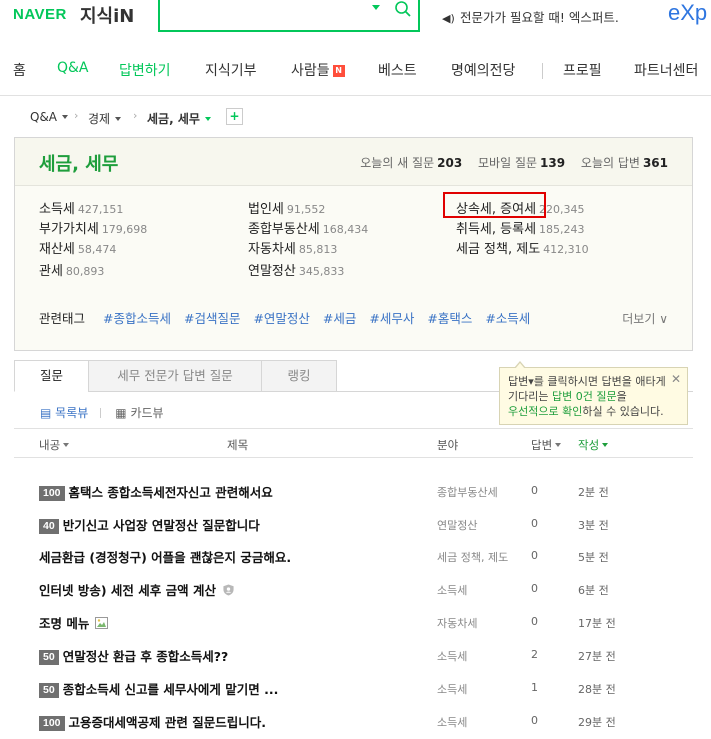 Image resolution: width=711 pixels, height=739 pixels. What do you see at coordinates (376, 7) in the screenshot?
I see `search-dropdown-icon` at bounding box center [376, 7].